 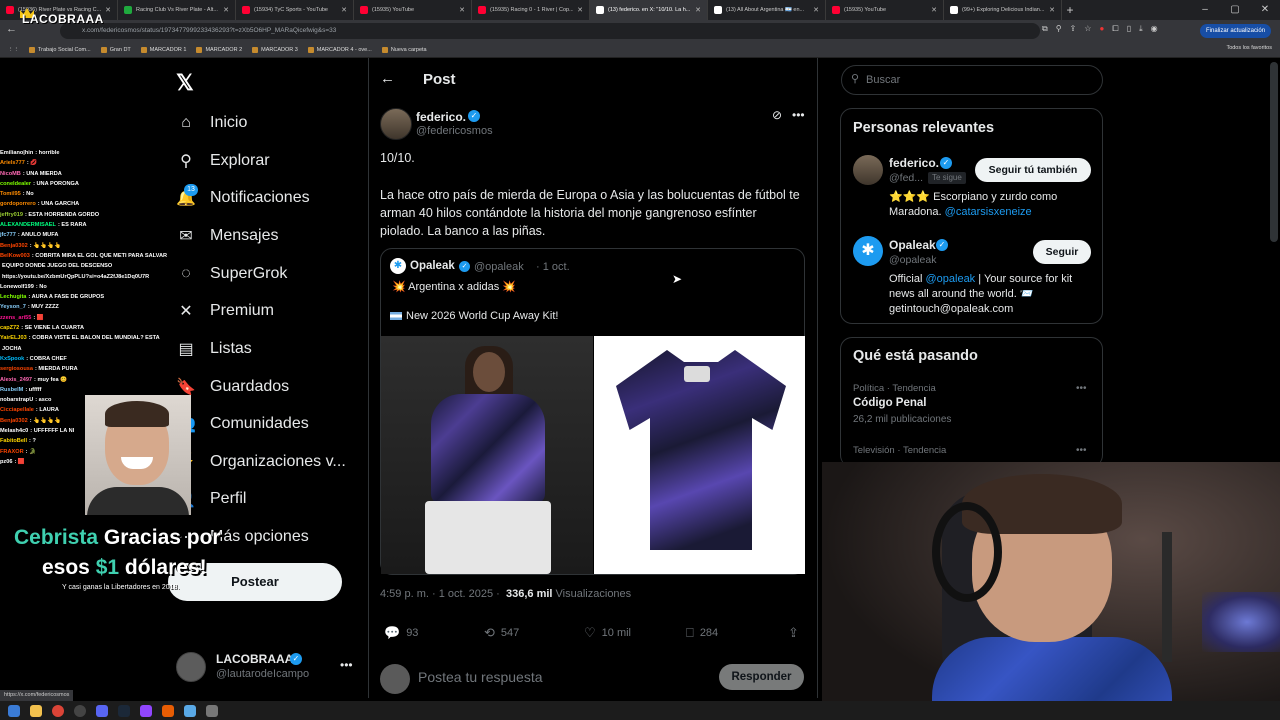 What do you see at coordinates (1249, 48) in the screenshot?
I see `all-bookmarks: Todos los favoritos` at bounding box center [1249, 48].